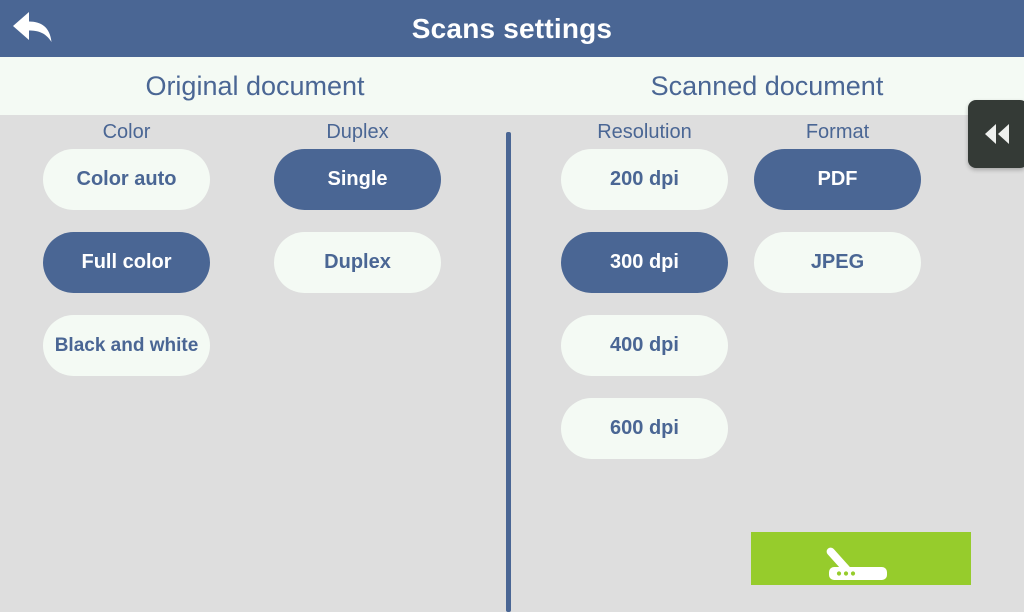 The image size is (1024, 612). I want to click on section-title-original: Original document, so click(255, 86).